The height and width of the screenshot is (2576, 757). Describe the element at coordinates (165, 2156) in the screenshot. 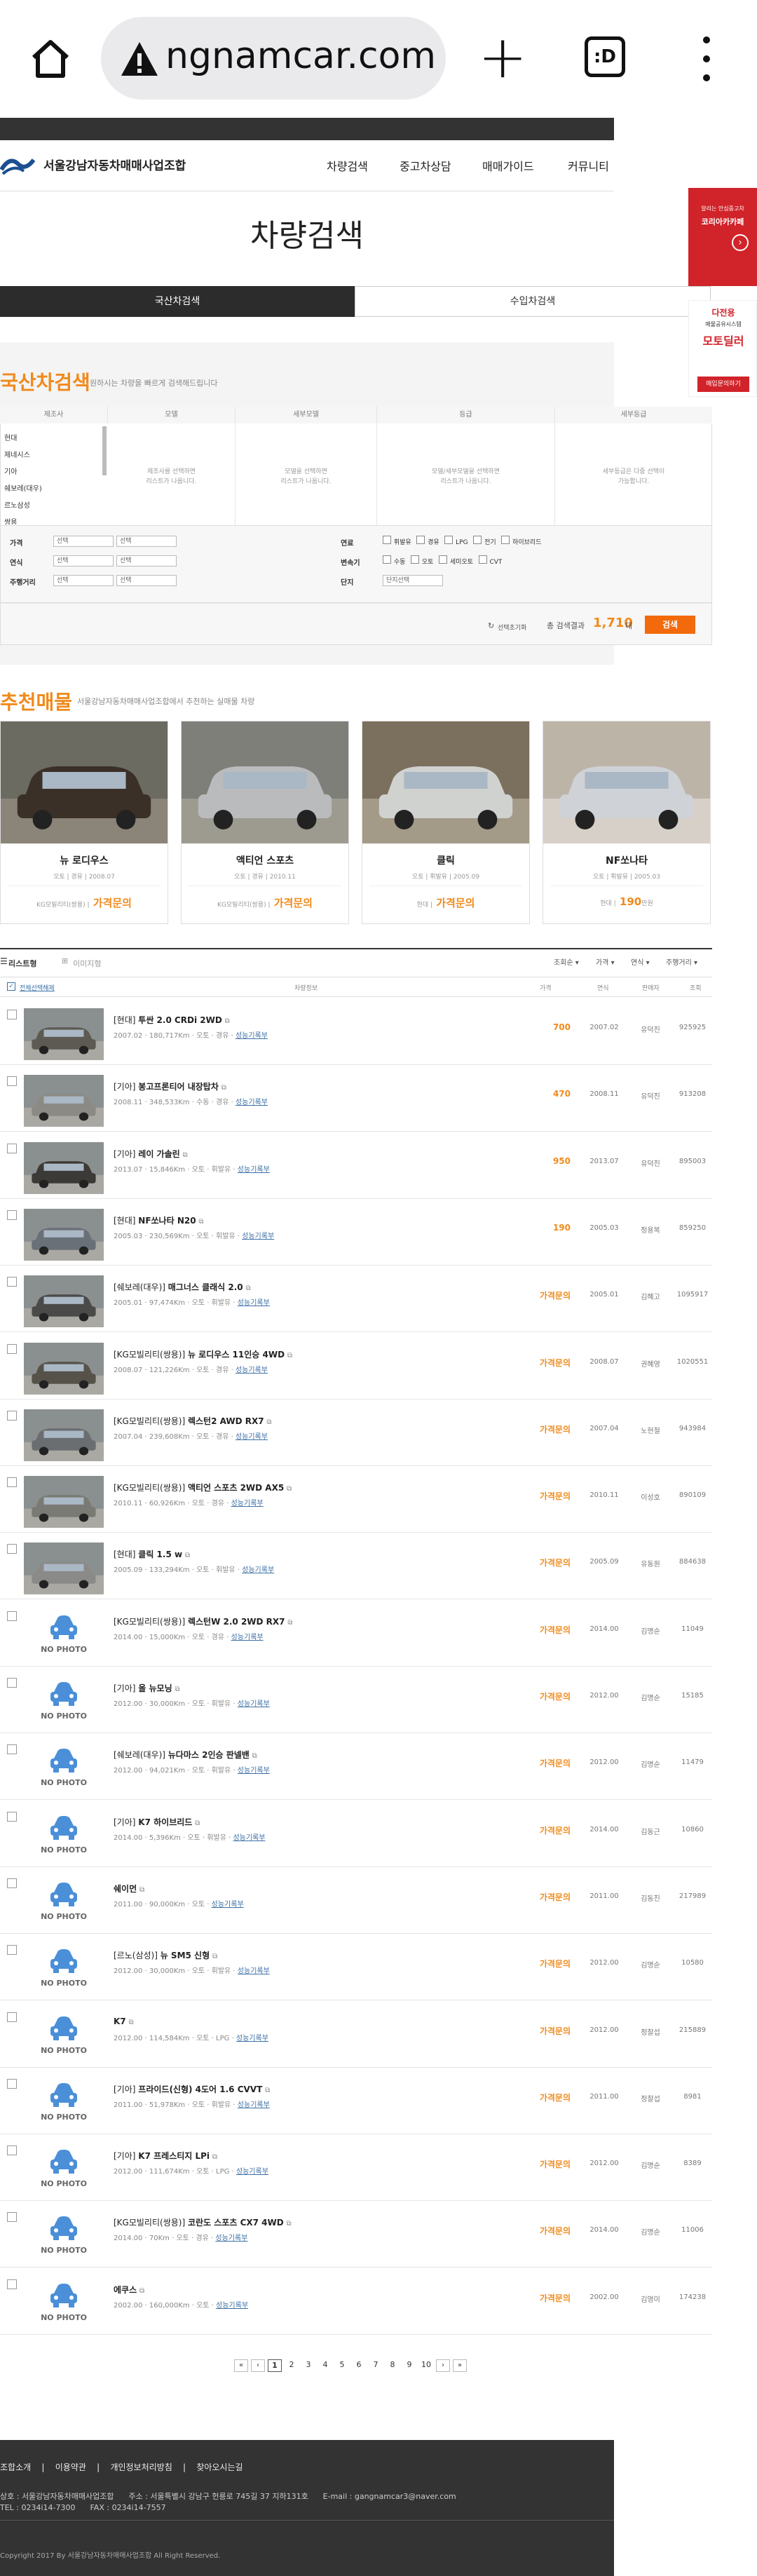

I see `row-title: [기아] K7 프레스티지 LPi ⧉` at that location.